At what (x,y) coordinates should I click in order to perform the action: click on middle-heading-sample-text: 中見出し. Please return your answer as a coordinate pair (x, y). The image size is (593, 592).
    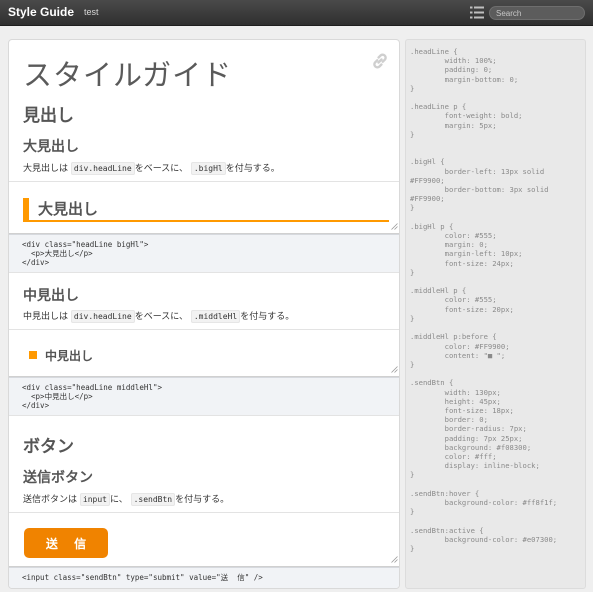
    Looking at the image, I should click on (69, 356).